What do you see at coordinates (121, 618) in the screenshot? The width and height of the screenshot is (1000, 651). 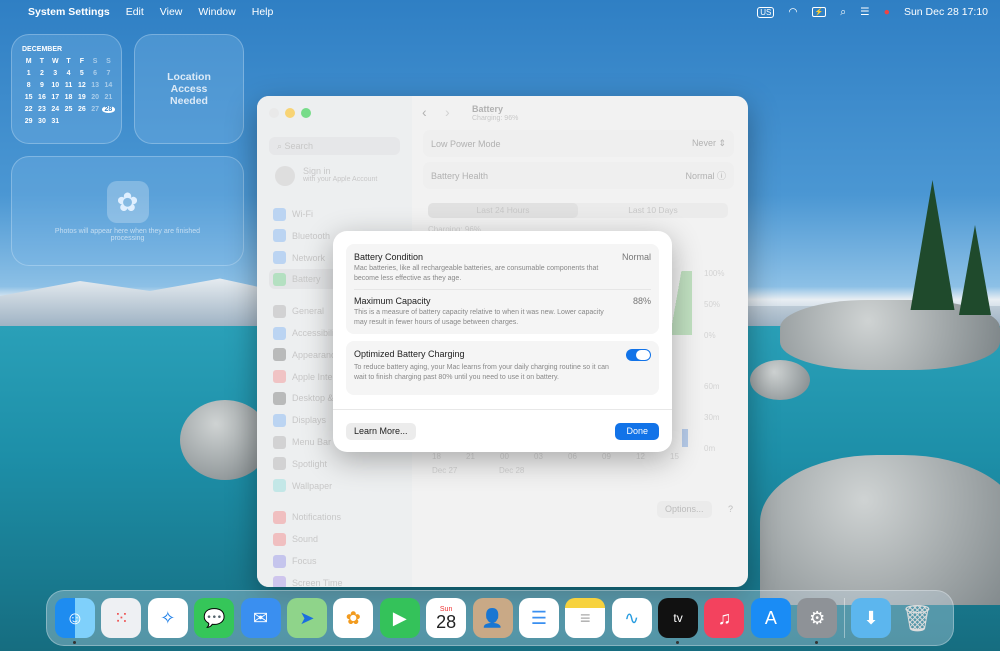 I see `launchpad-icon: ⁙` at bounding box center [121, 618].